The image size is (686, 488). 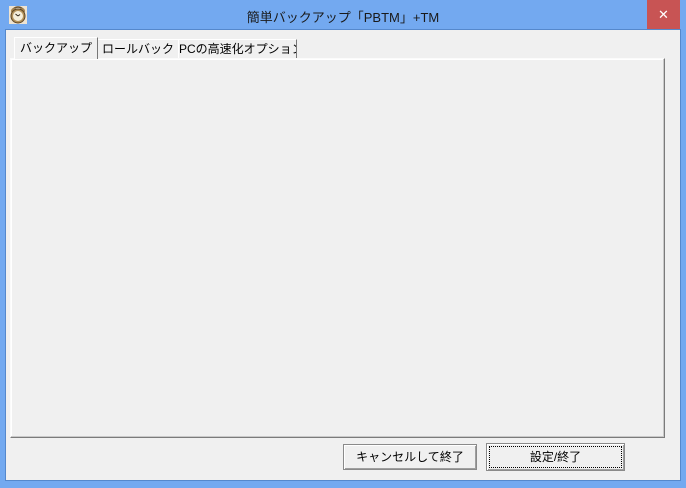 I want to click on close-button: ✕, so click(x=663, y=14).